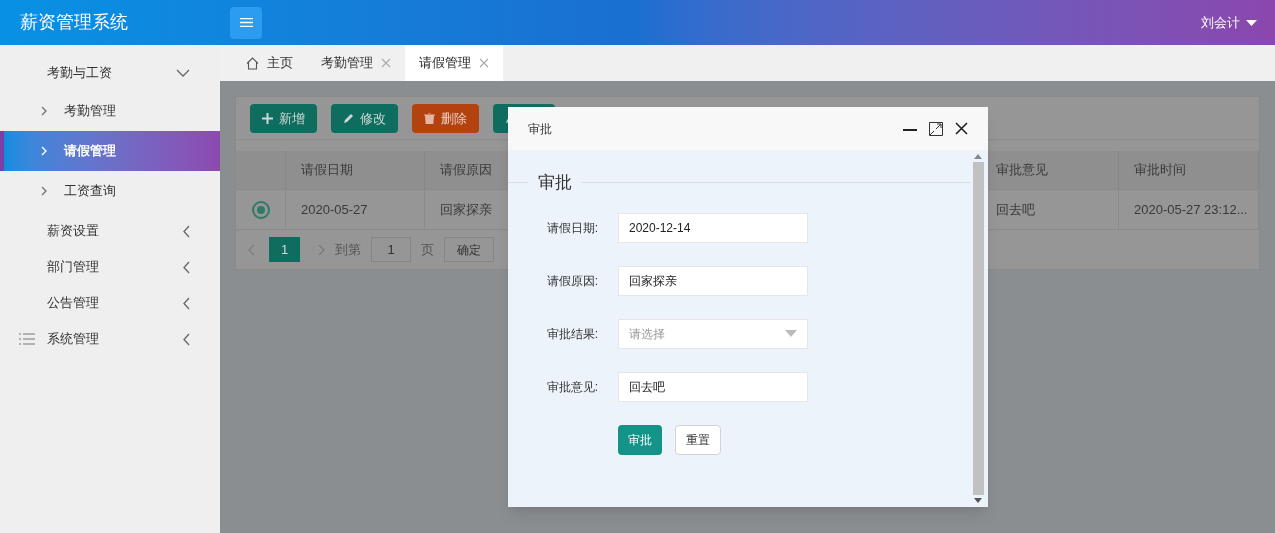 The image size is (1275, 533). I want to click on menu-button, so click(246, 22).